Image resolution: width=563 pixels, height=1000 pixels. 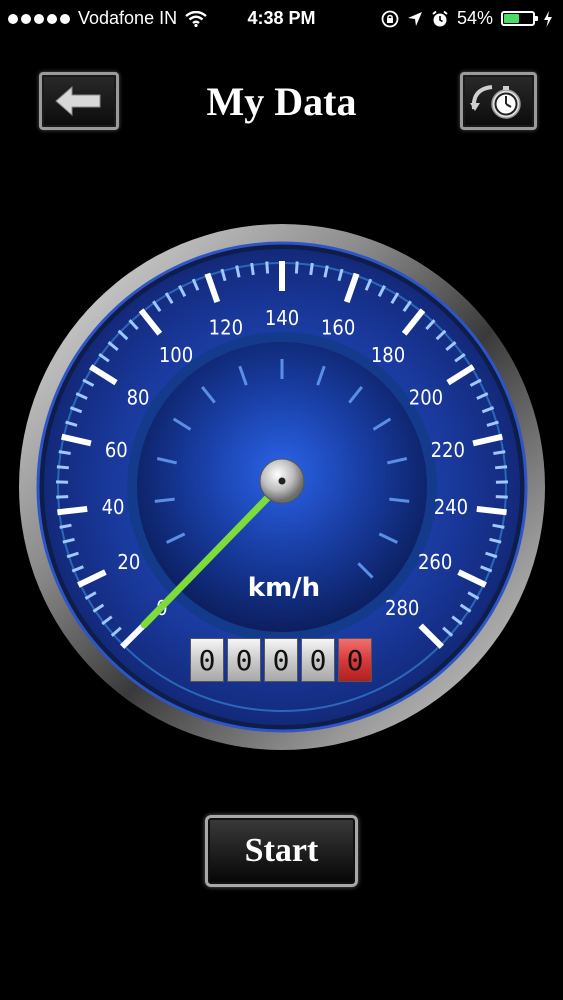 I want to click on charging-bolt-icon, so click(x=548, y=18).